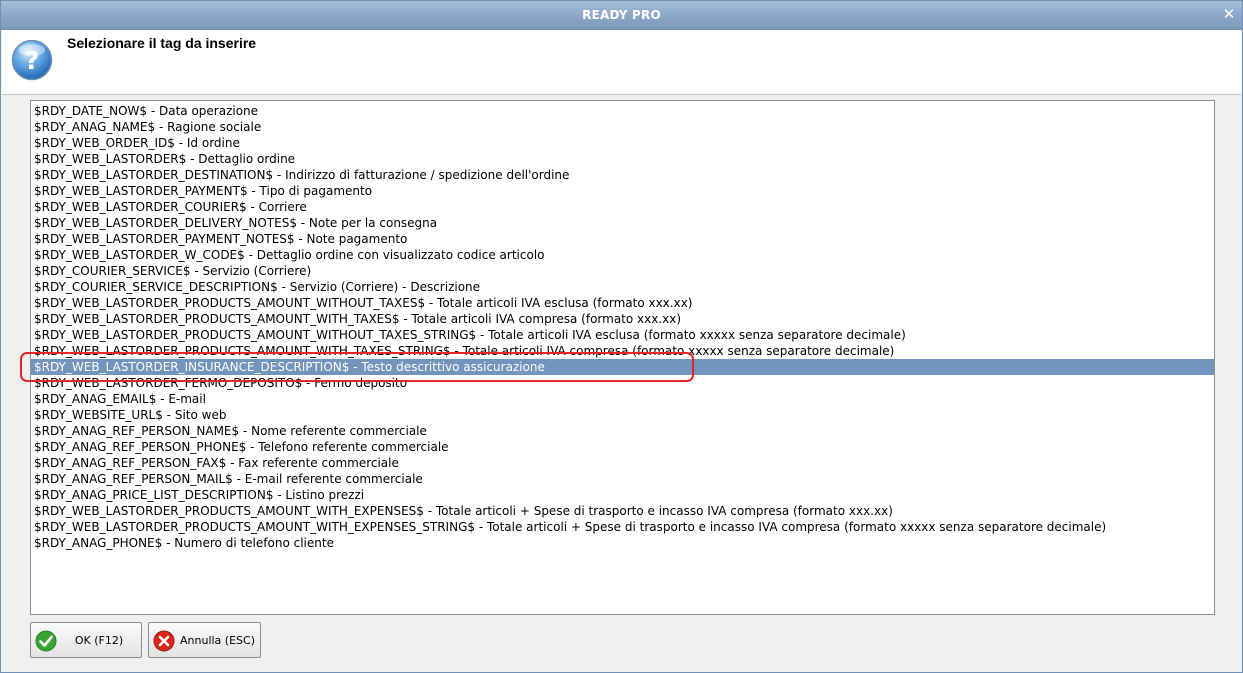  Describe the element at coordinates (622, 143) in the screenshot. I see `list-item: $RDY_WEB_ORDER_ID$ - Id ordine` at that location.